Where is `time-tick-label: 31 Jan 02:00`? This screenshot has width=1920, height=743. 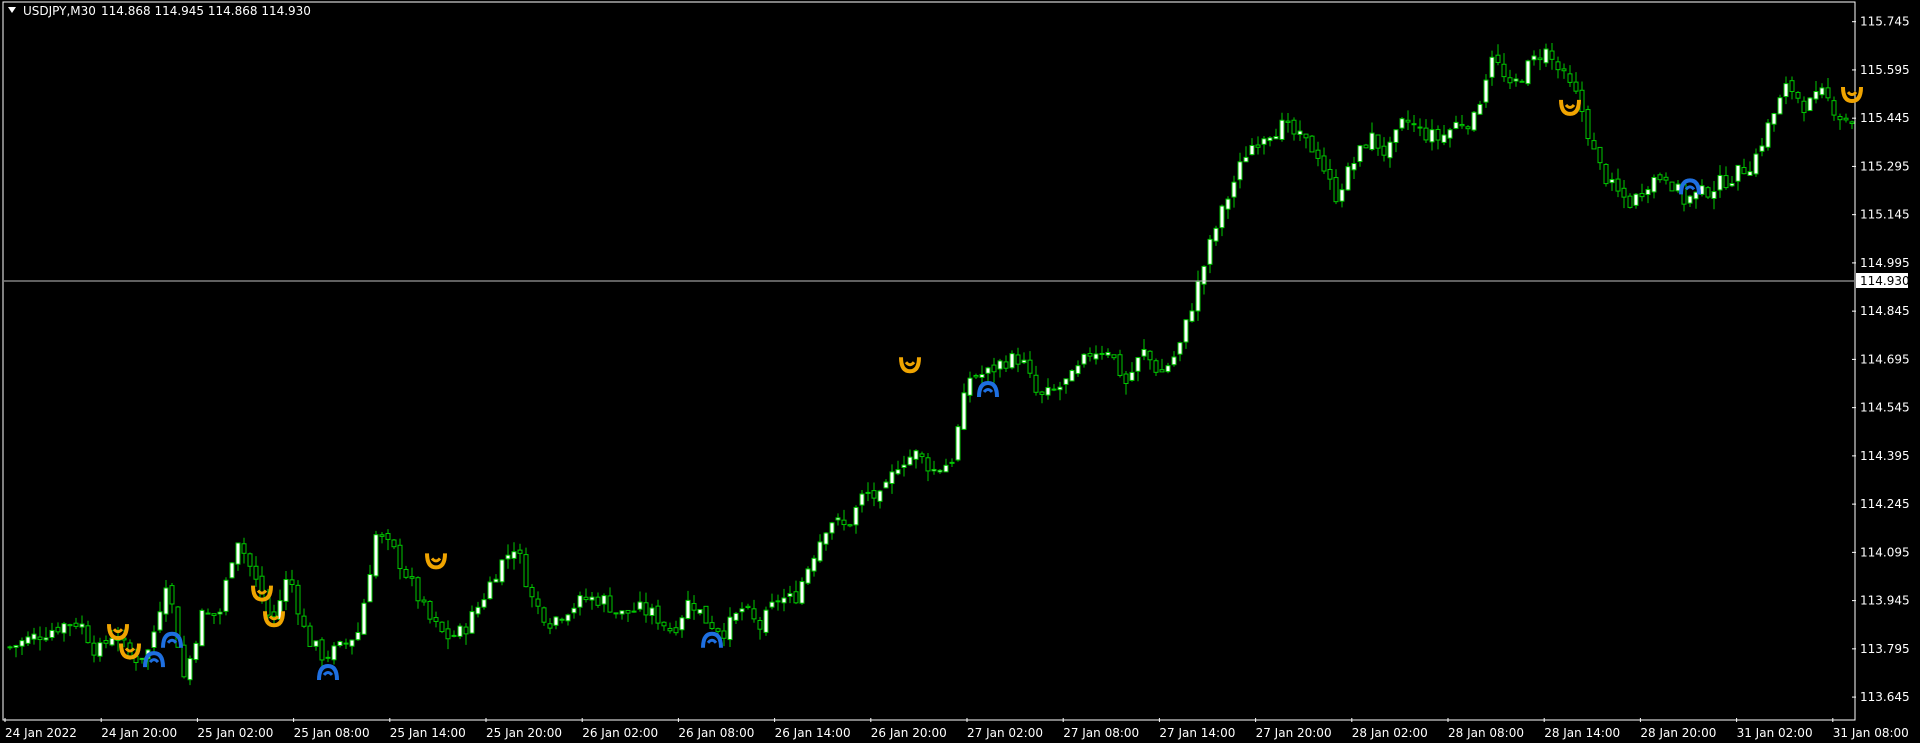
time-tick-label: 31 Jan 02:00 is located at coordinates (1775, 733).